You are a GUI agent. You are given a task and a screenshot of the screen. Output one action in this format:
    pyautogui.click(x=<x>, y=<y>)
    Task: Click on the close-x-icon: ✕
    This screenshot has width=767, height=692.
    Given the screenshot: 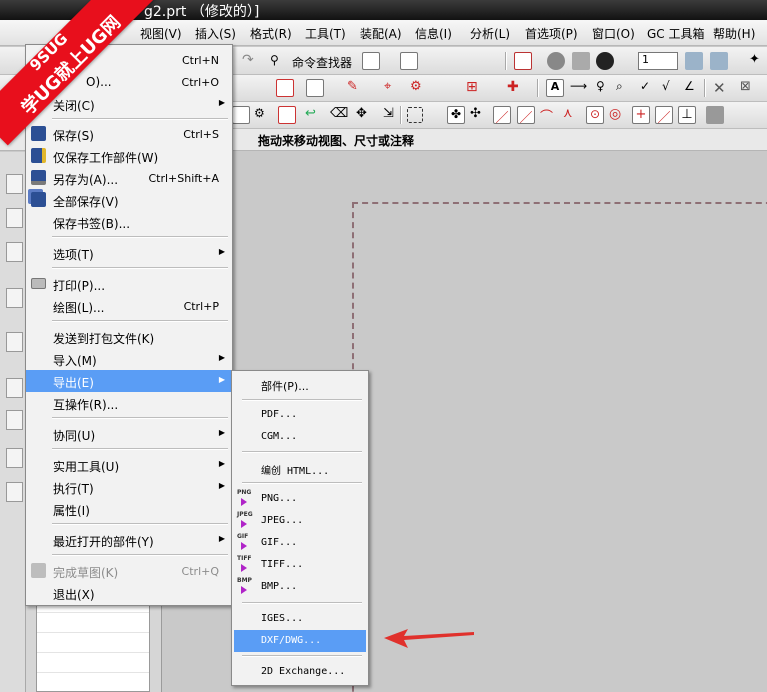 What is the action you would take?
    pyautogui.click(x=722, y=88)
    